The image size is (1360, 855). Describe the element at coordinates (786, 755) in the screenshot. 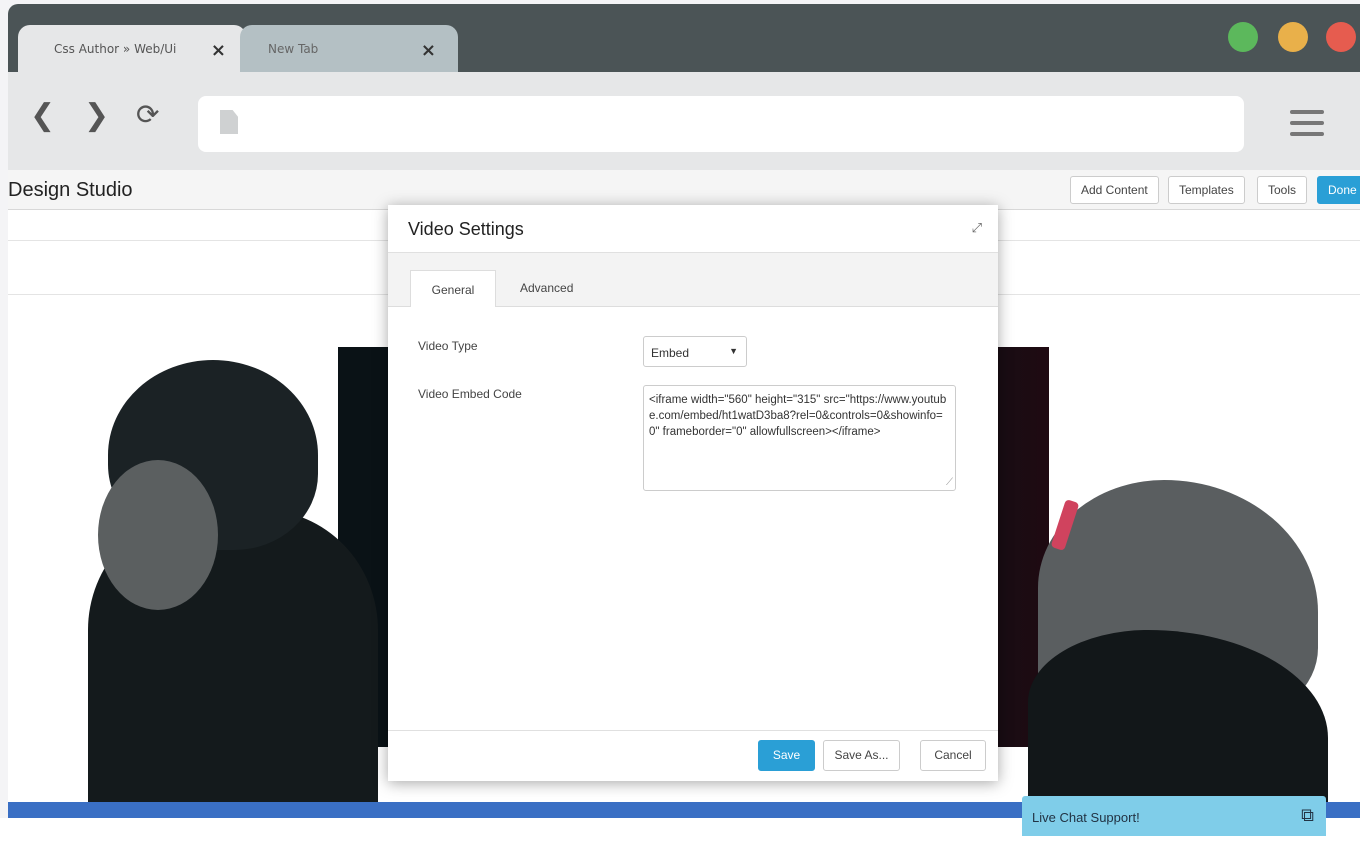

I see `save-button: Save` at that location.